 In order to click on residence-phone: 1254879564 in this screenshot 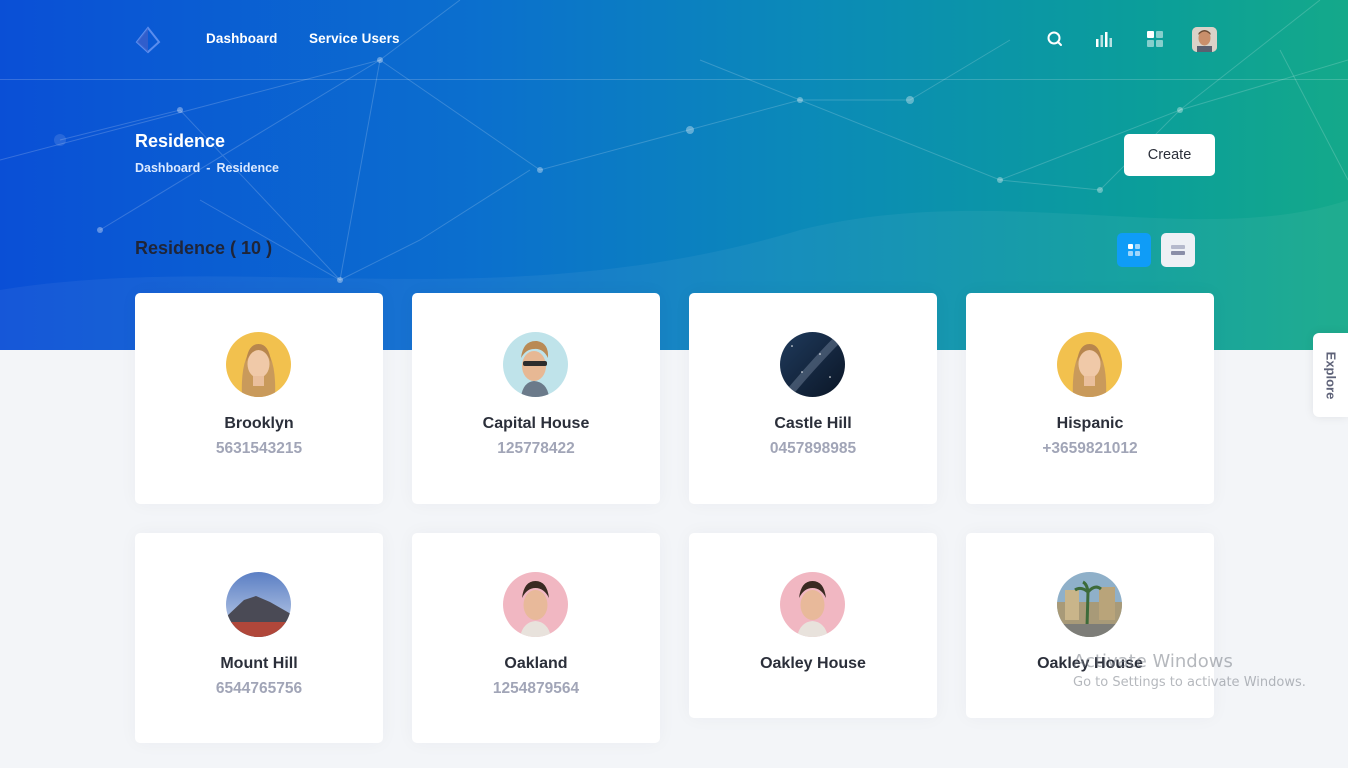, I will do `click(536, 688)`.